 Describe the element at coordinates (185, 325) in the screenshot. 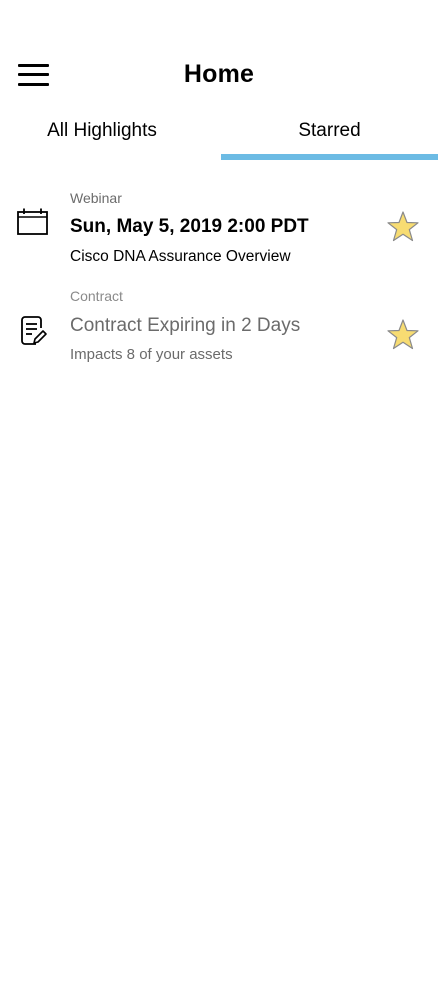

I see `item-headline: Contract Expiring in 2 Days` at that location.